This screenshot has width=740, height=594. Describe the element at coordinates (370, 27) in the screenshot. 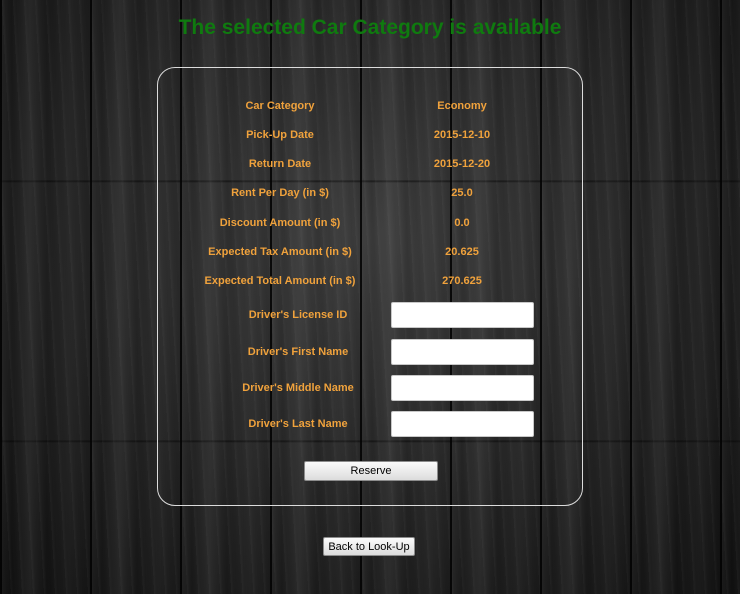

I see `page-title: The selected Car Category is available` at that location.